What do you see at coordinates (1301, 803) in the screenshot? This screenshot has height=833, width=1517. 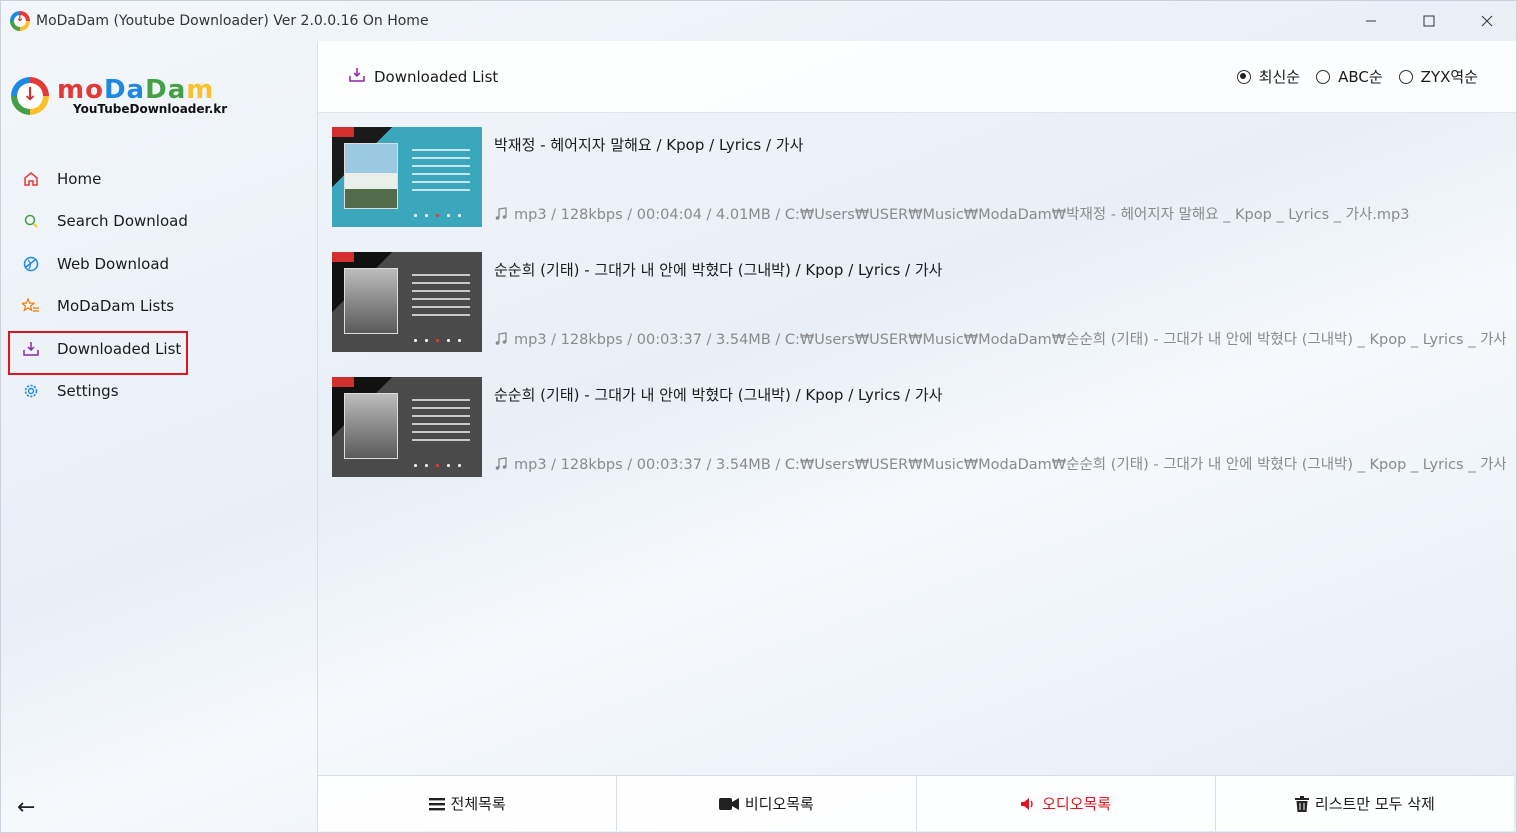 I see `trash-icon` at bounding box center [1301, 803].